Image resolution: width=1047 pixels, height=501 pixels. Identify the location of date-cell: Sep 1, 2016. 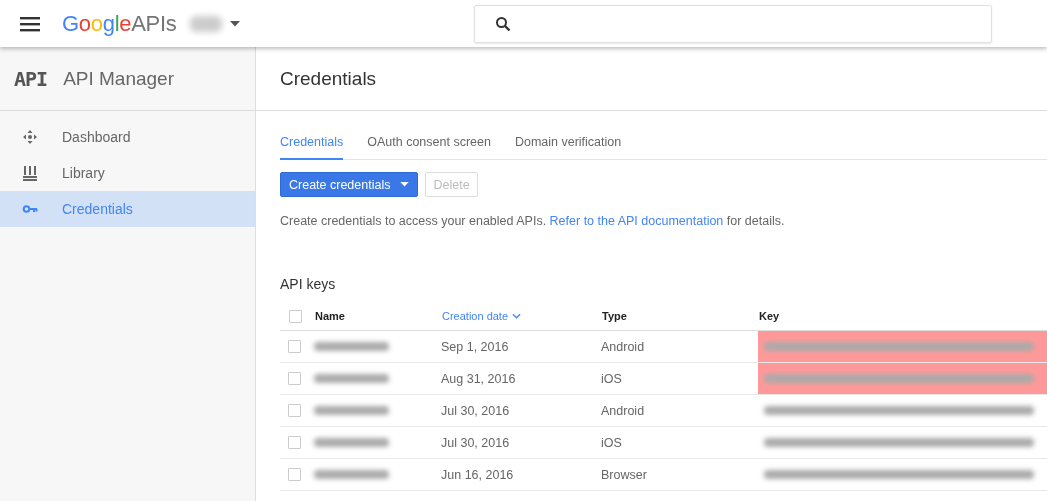
(475, 346).